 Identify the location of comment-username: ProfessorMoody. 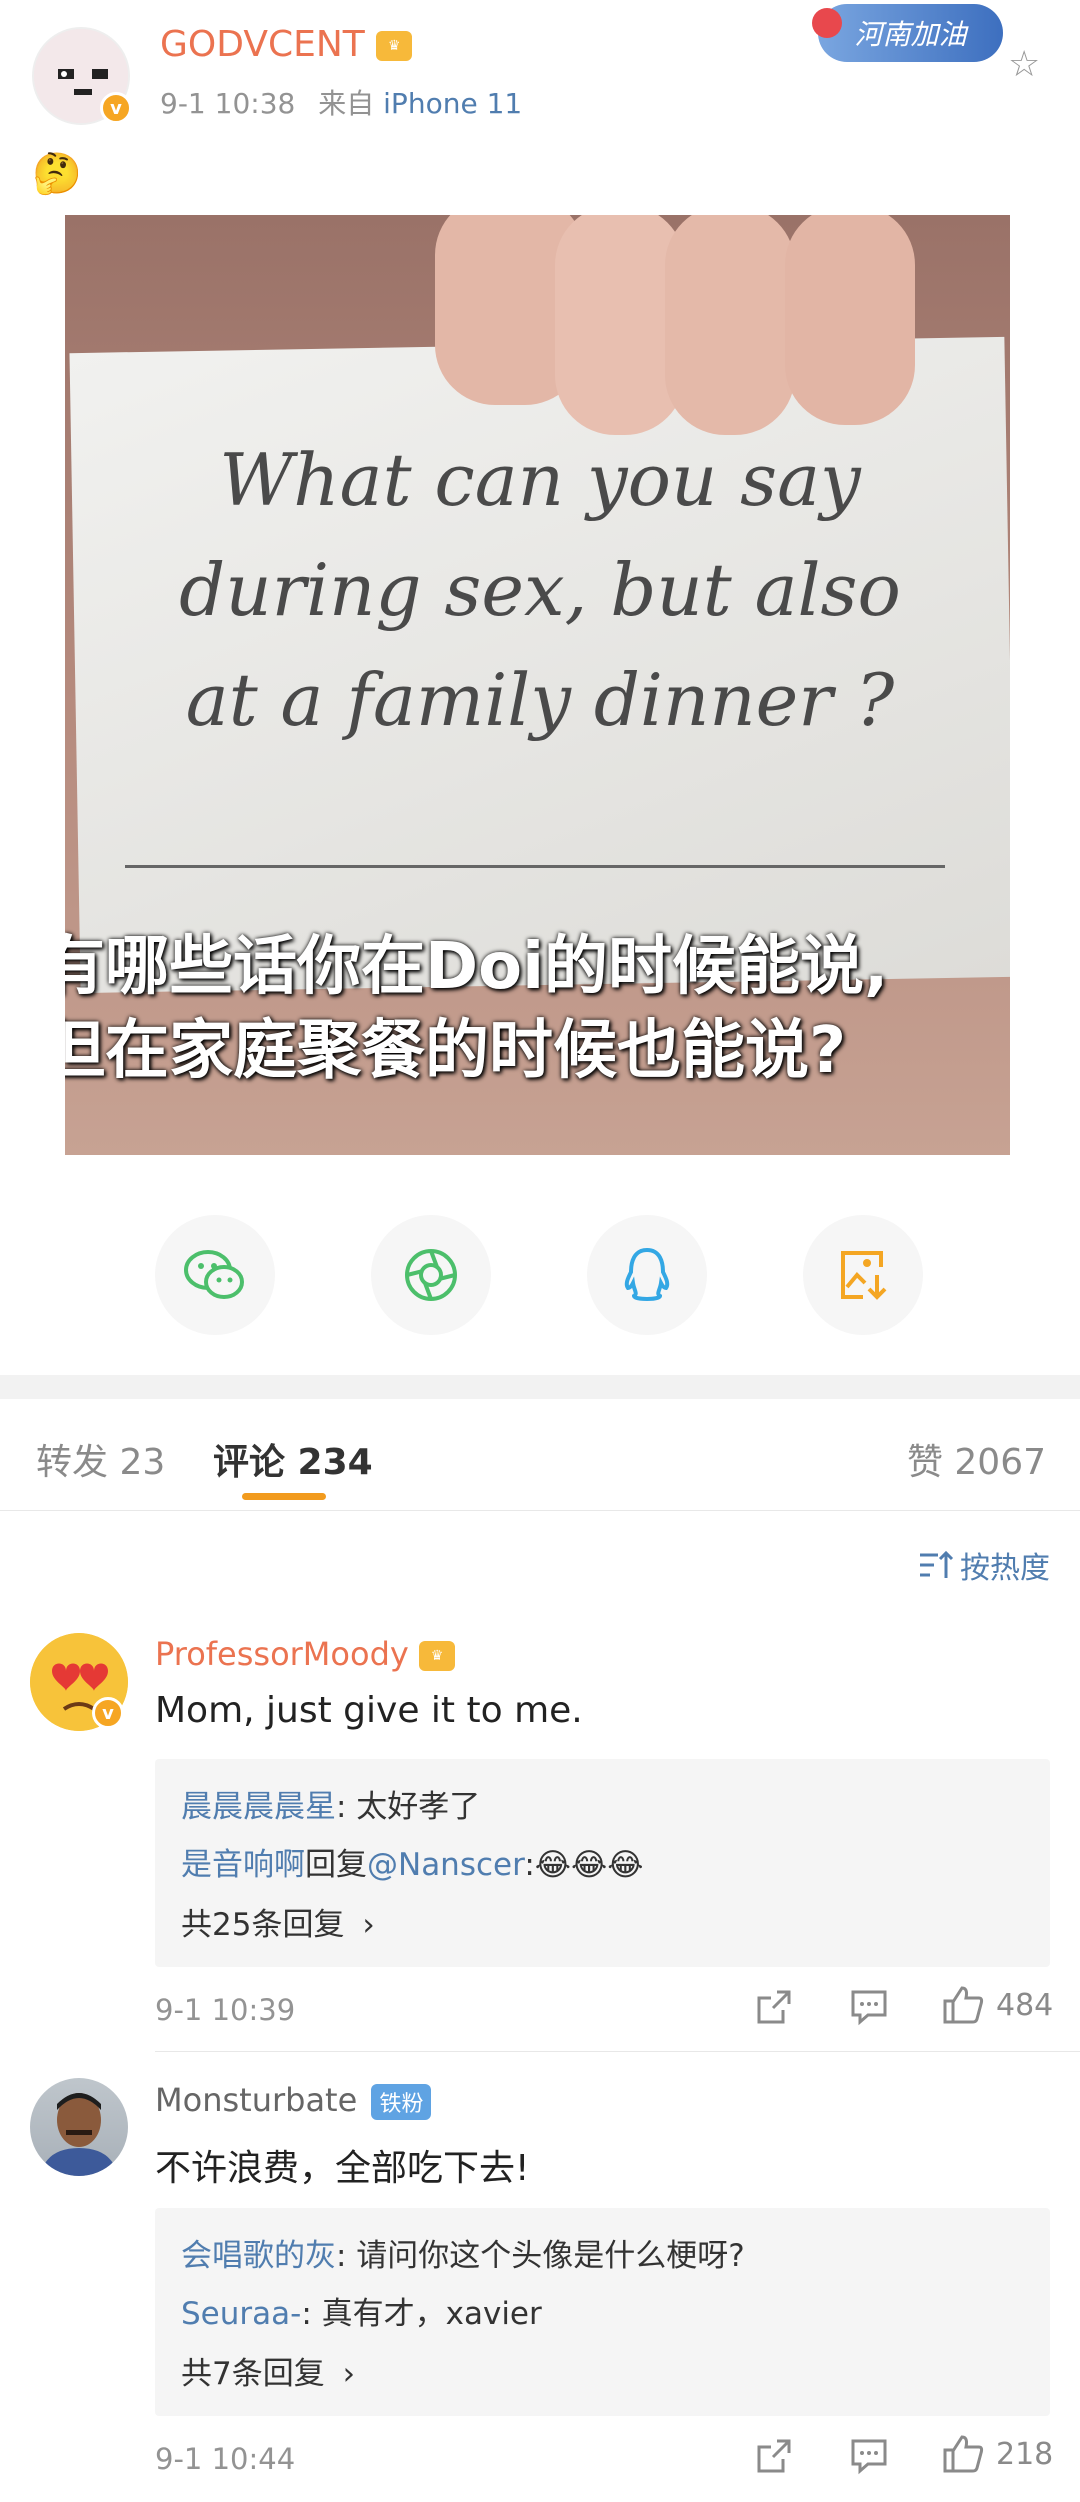
(282, 1654).